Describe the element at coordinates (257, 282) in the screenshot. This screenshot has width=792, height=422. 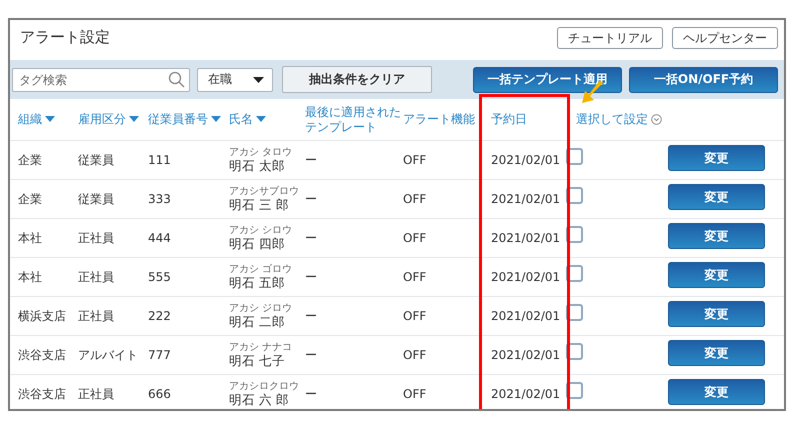
I see `employee-name: 明石 五郎` at that location.